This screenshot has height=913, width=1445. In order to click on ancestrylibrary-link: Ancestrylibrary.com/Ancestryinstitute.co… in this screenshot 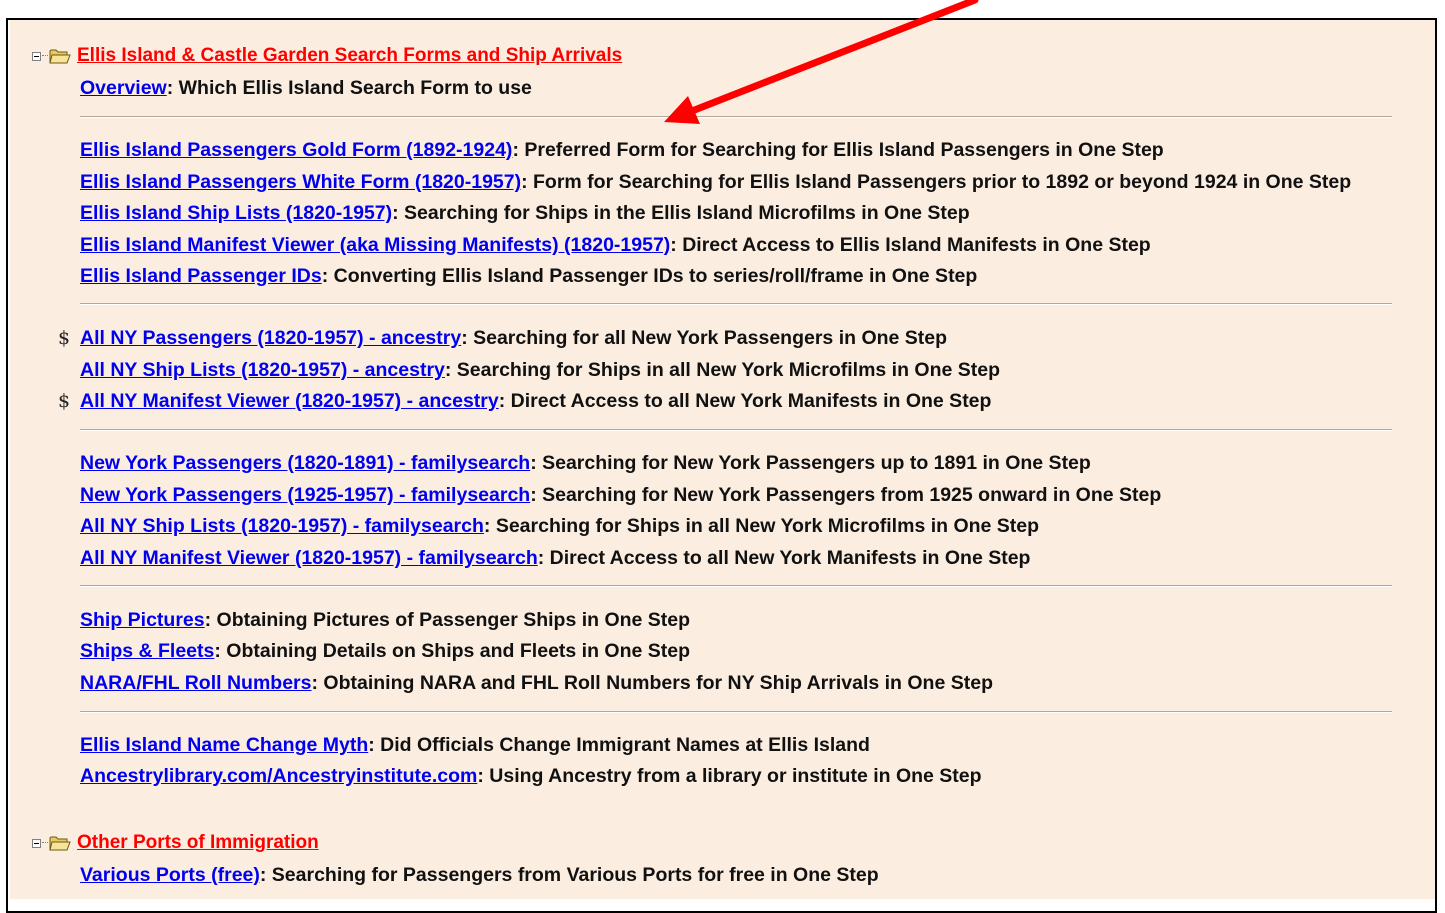, I will do `click(278, 776)`.